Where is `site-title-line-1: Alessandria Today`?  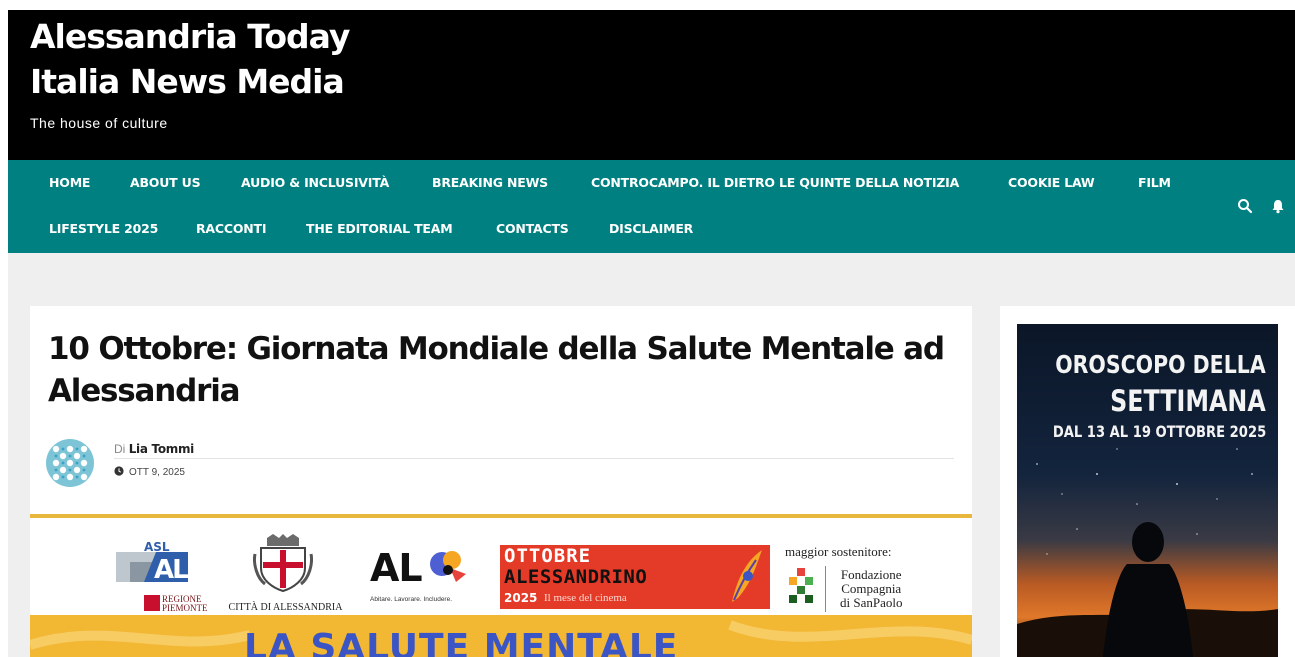
site-title-line-1: Alessandria Today is located at coordinates (190, 36).